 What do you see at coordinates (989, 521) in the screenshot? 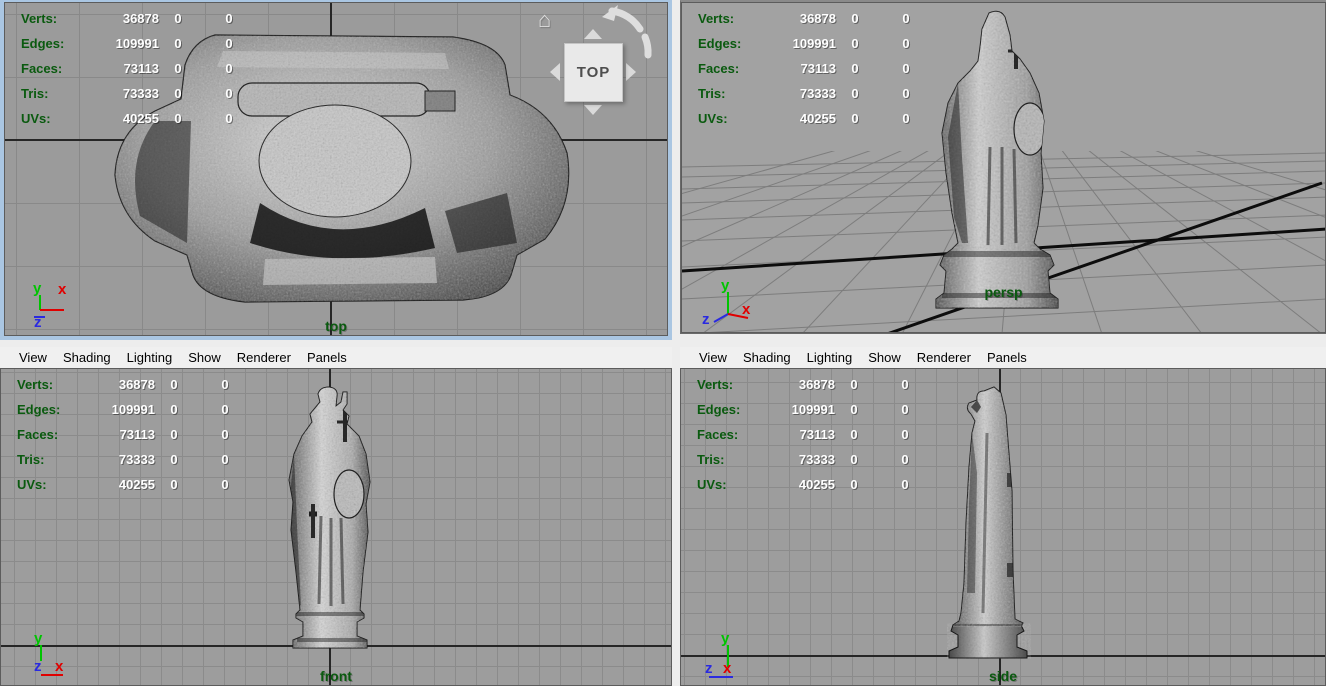
I see `statue-model-side-view` at bounding box center [989, 521].